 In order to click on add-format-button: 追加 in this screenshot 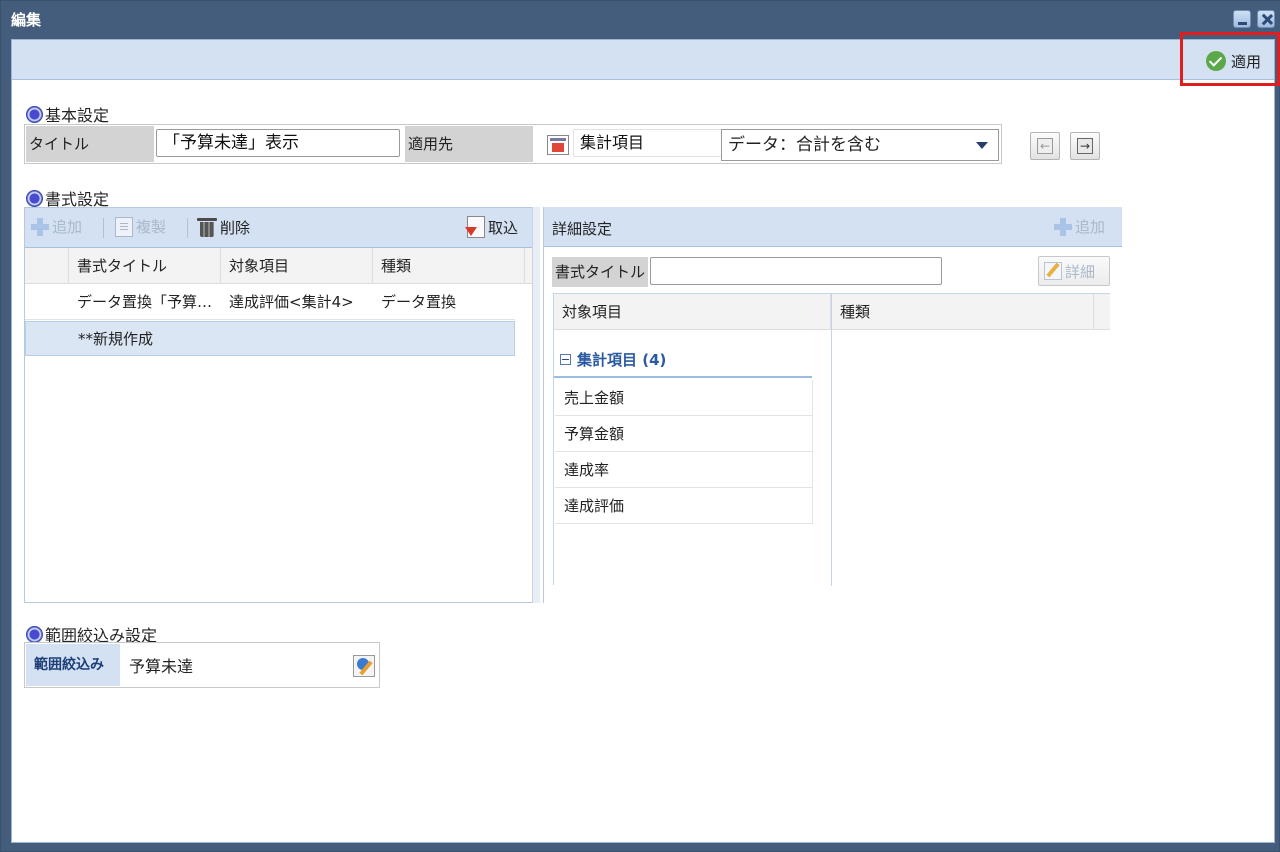, I will do `click(56, 226)`.